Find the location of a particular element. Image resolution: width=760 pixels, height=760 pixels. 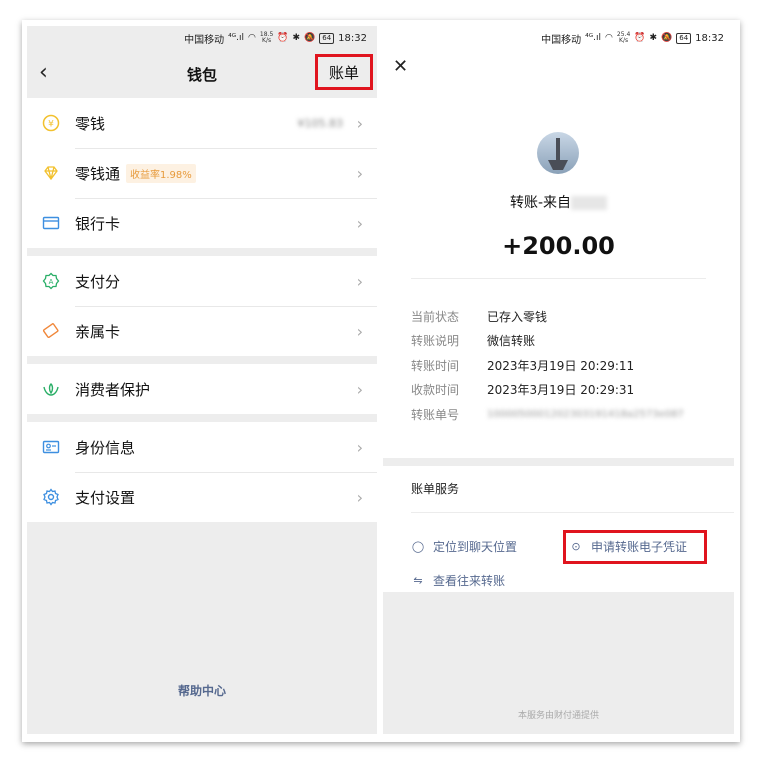

score-icon: A is located at coordinates (51, 281).